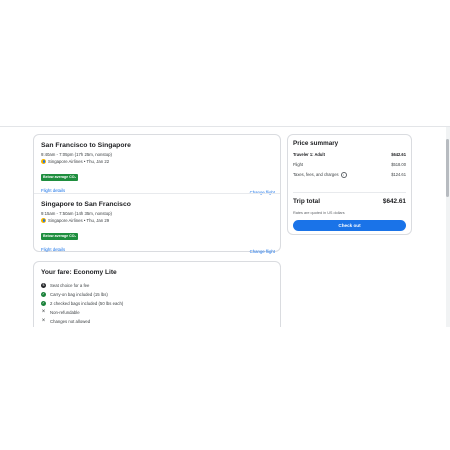 This screenshot has width=450, height=450. What do you see at coordinates (79, 220) in the screenshot?
I see `return-airline: Singapore Airlines • Thu, Jan 29` at bounding box center [79, 220].